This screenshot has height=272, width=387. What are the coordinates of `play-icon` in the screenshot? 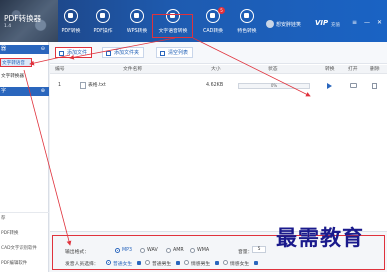 It's located at (329, 86).